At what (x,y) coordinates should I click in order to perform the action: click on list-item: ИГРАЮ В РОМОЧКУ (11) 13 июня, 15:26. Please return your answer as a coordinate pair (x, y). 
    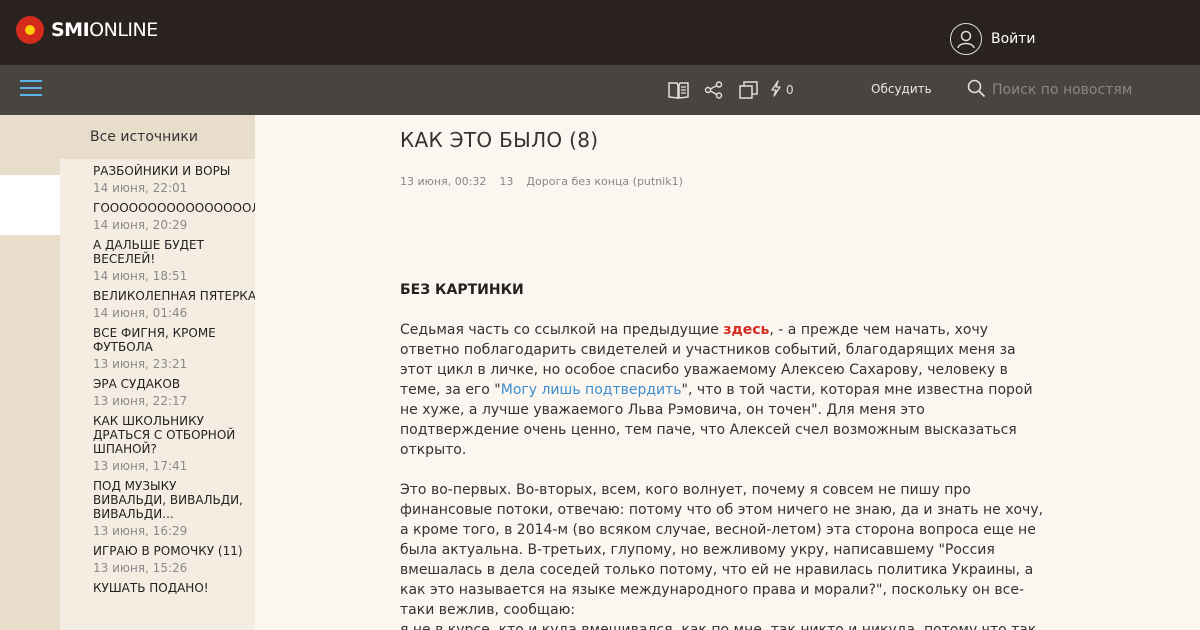
    Looking at the image, I should click on (157, 557).